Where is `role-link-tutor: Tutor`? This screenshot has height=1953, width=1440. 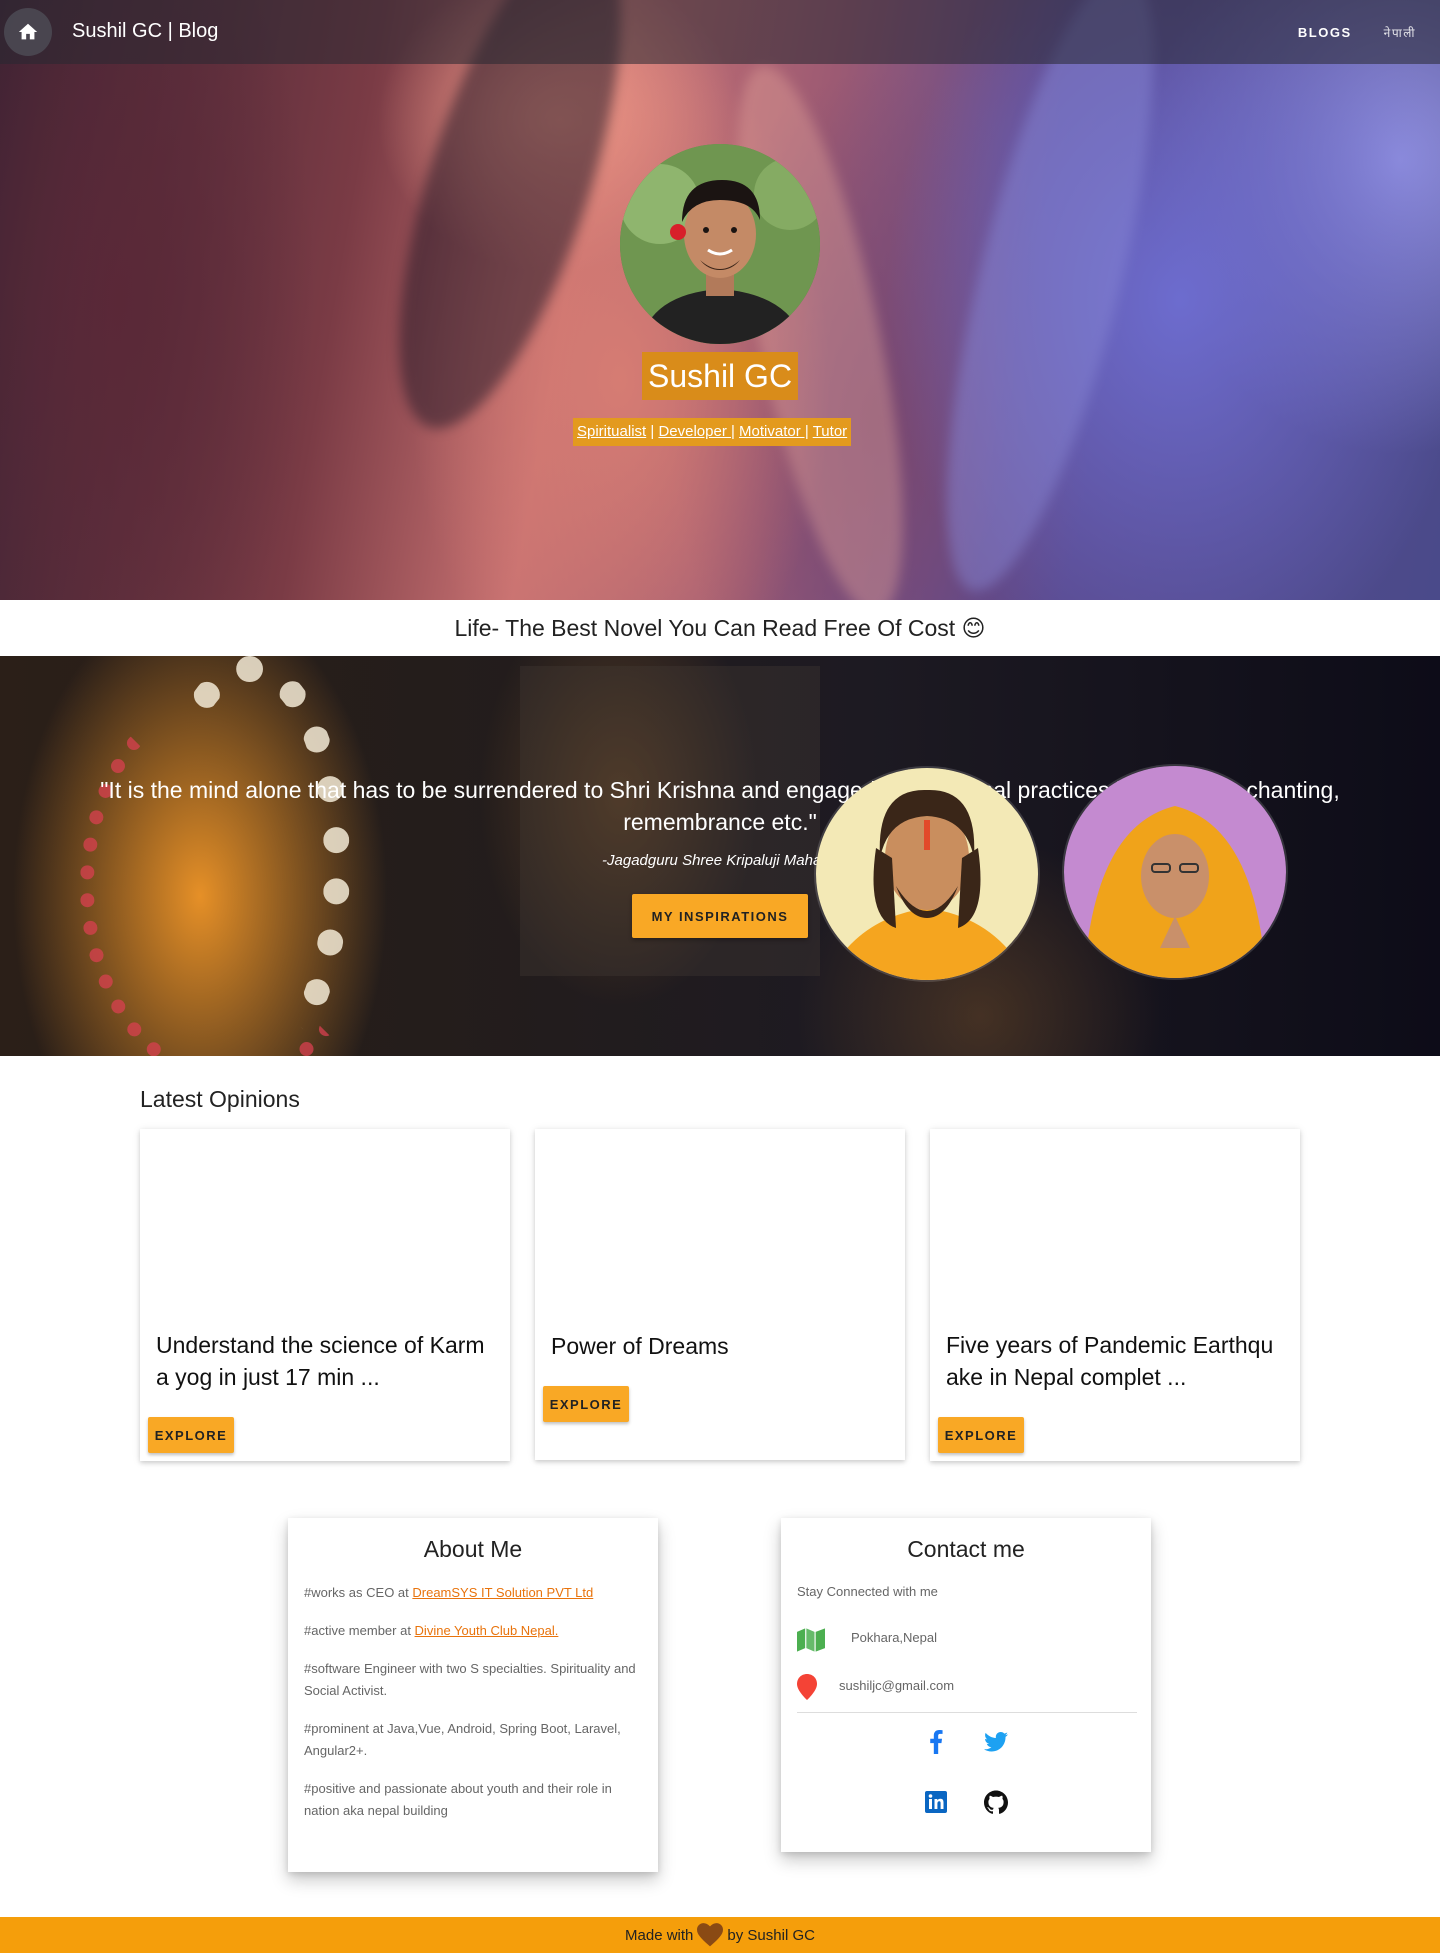 role-link-tutor: Tutor is located at coordinates (830, 431).